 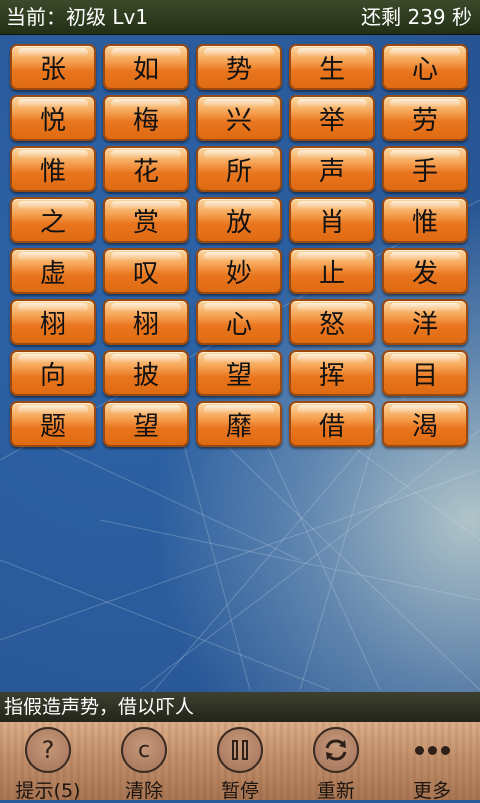 I want to click on char-tile: 肖, so click(x=332, y=220).